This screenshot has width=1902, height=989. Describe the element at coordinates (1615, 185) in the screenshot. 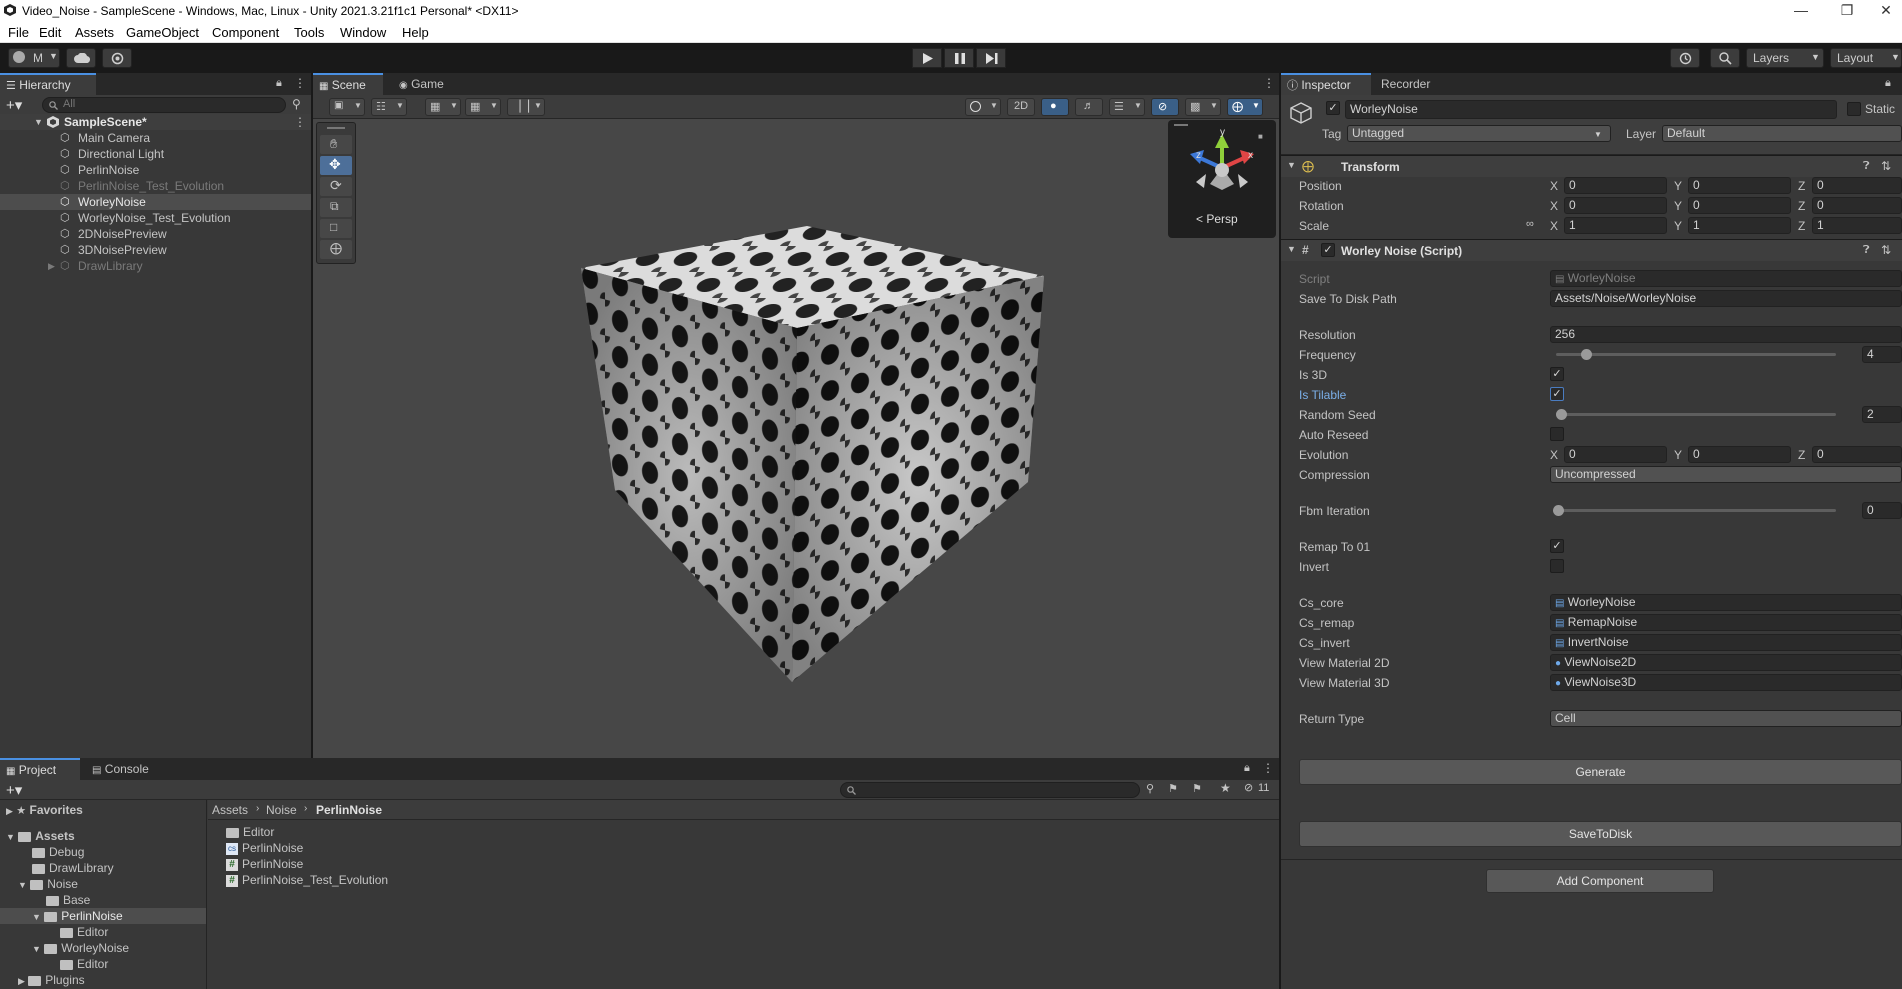

I see `position-x-field: 0` at that location.